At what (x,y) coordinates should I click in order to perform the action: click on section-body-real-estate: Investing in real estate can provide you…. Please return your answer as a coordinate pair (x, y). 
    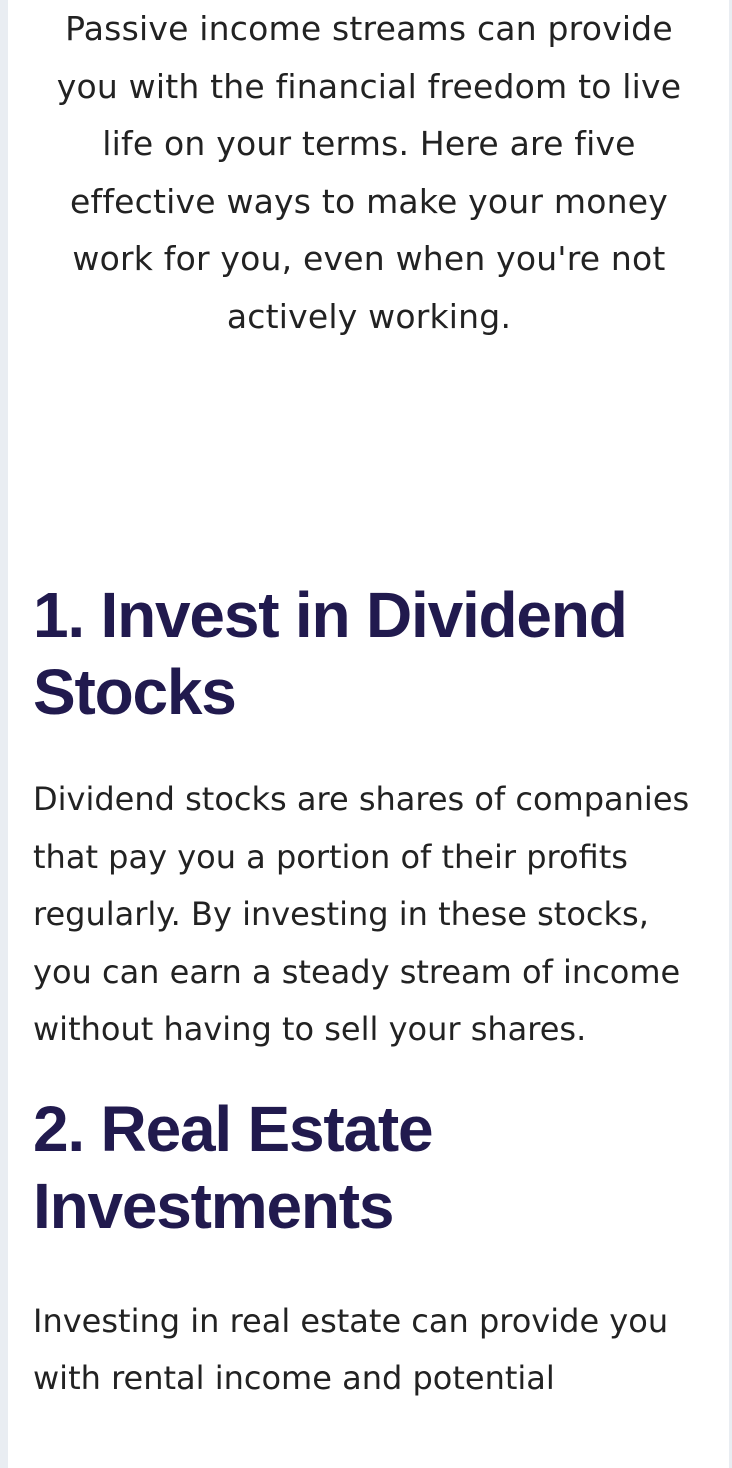
    Looking at the image, I should click on (351, 1349).